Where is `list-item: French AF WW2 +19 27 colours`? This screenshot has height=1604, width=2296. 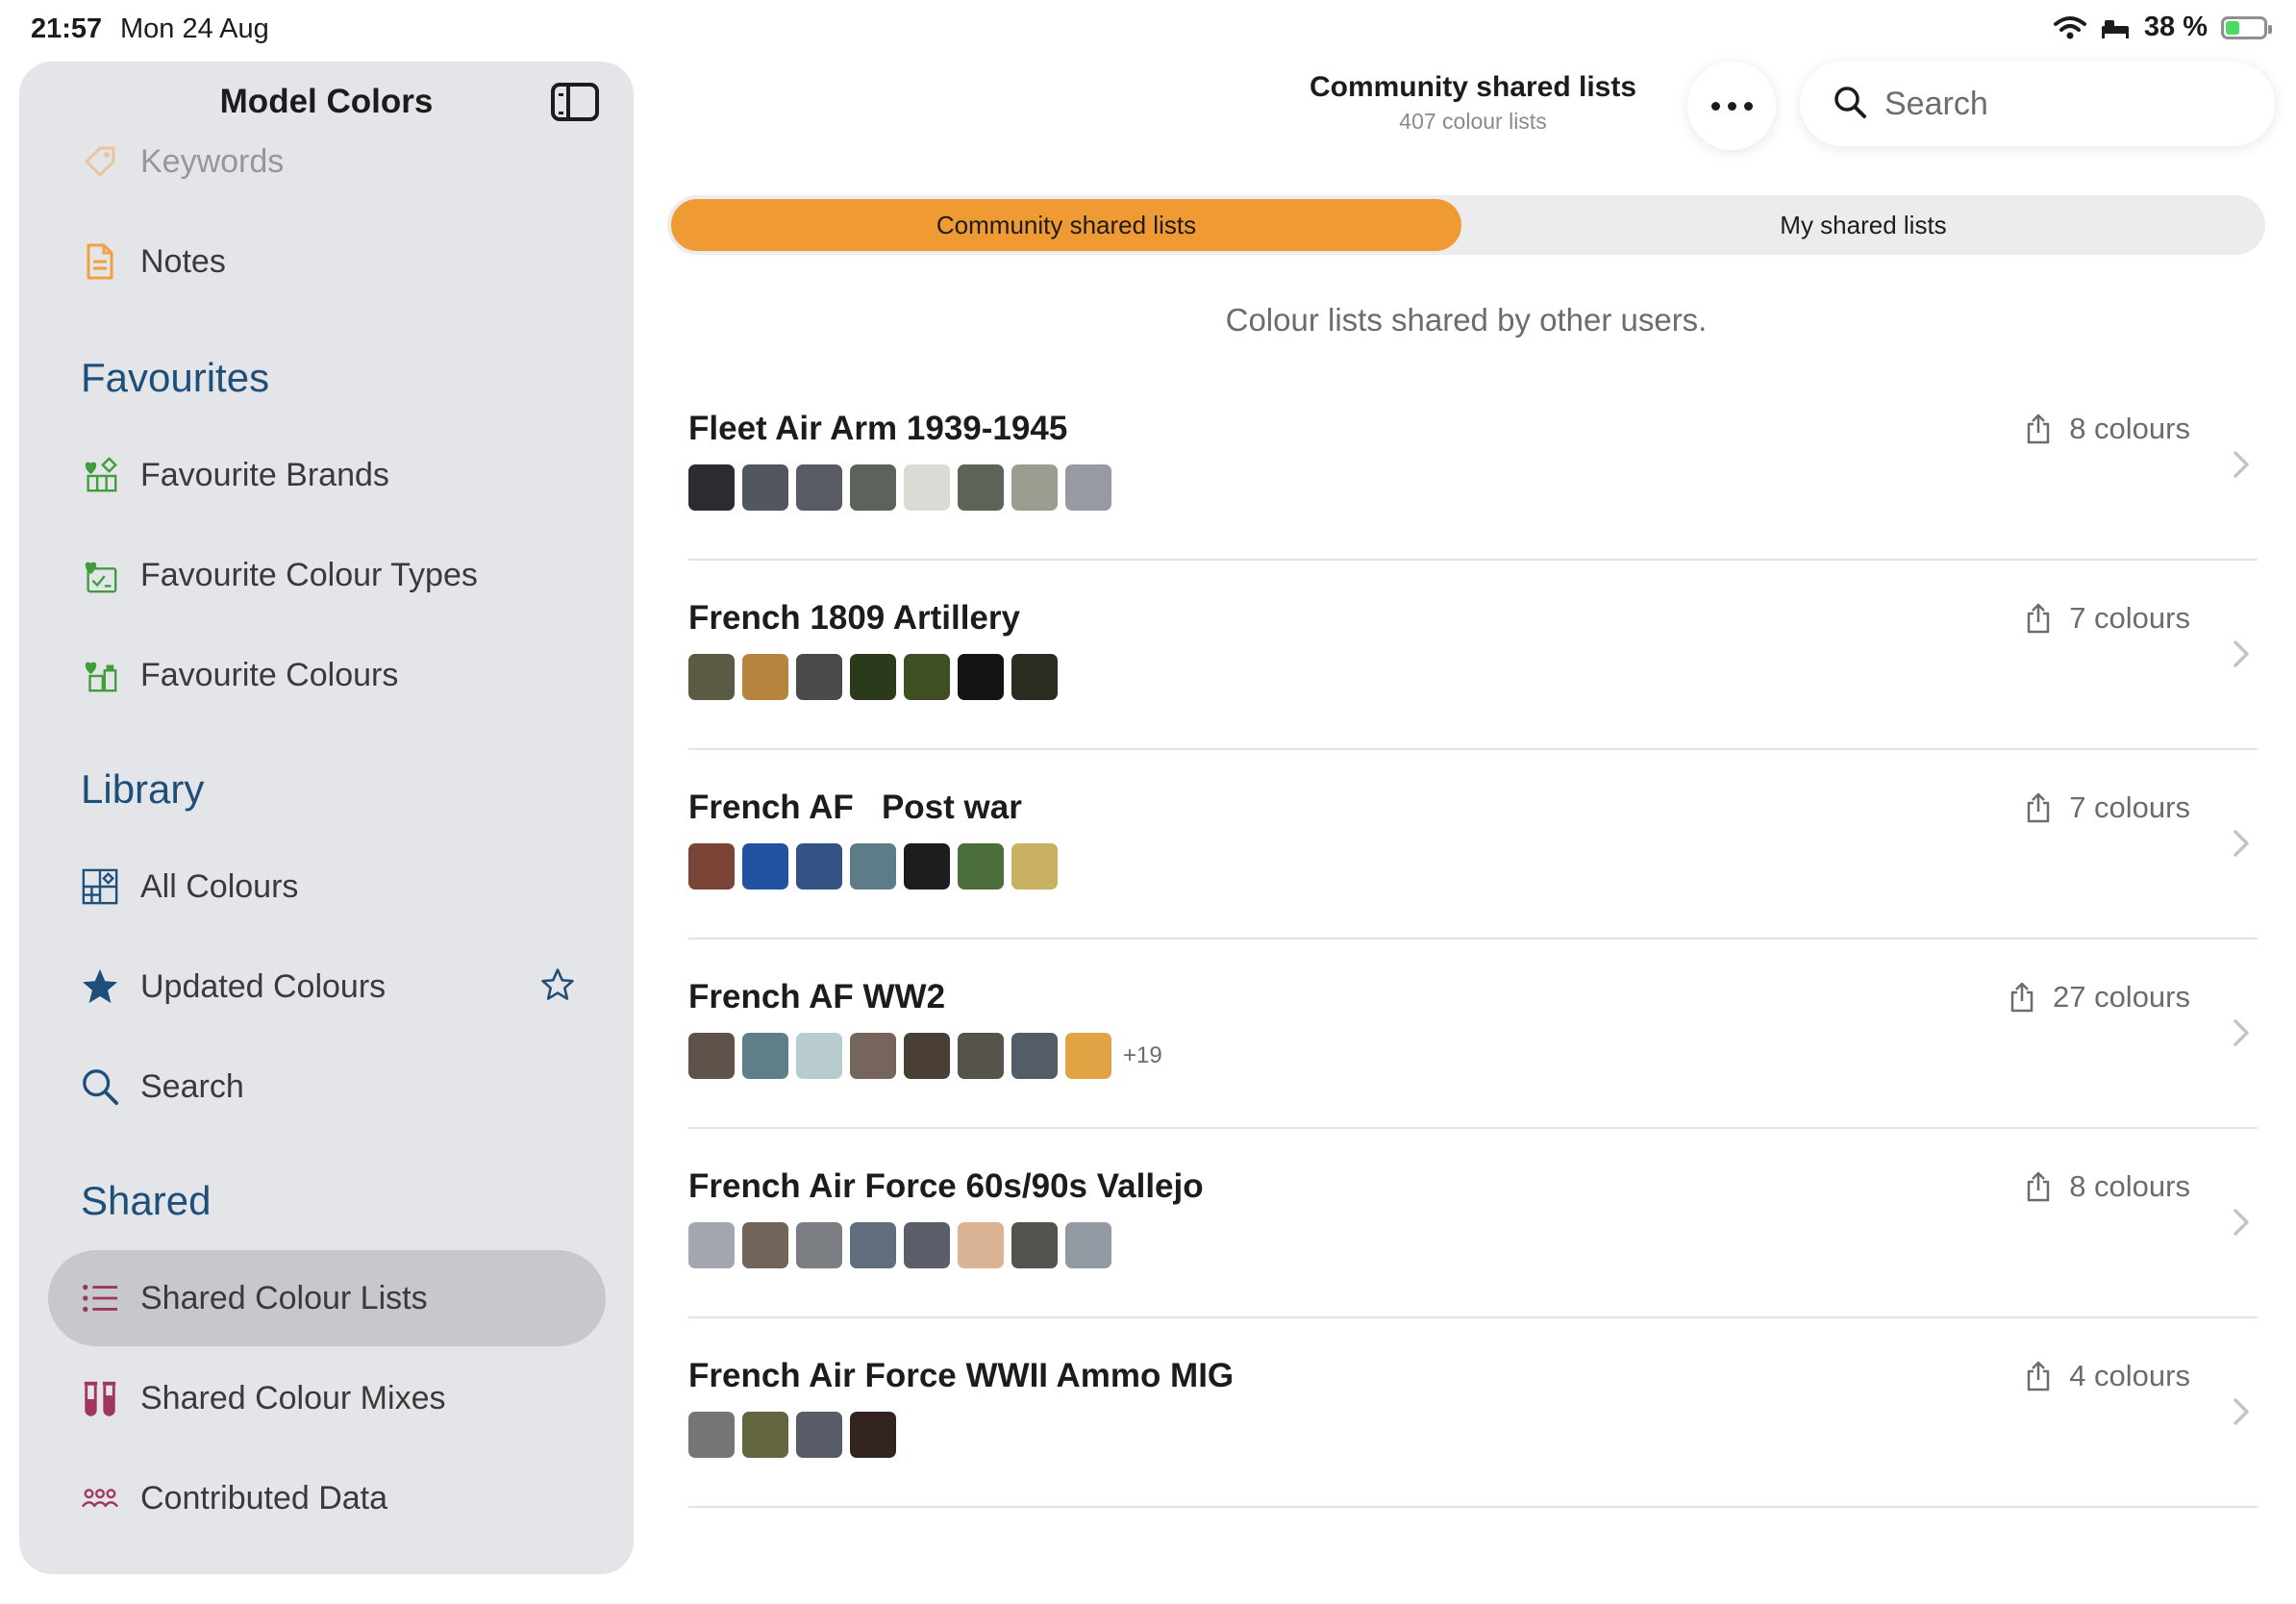
list-item: French AF WW2 +19 27 colours is located at coordinates (1473, 1034).